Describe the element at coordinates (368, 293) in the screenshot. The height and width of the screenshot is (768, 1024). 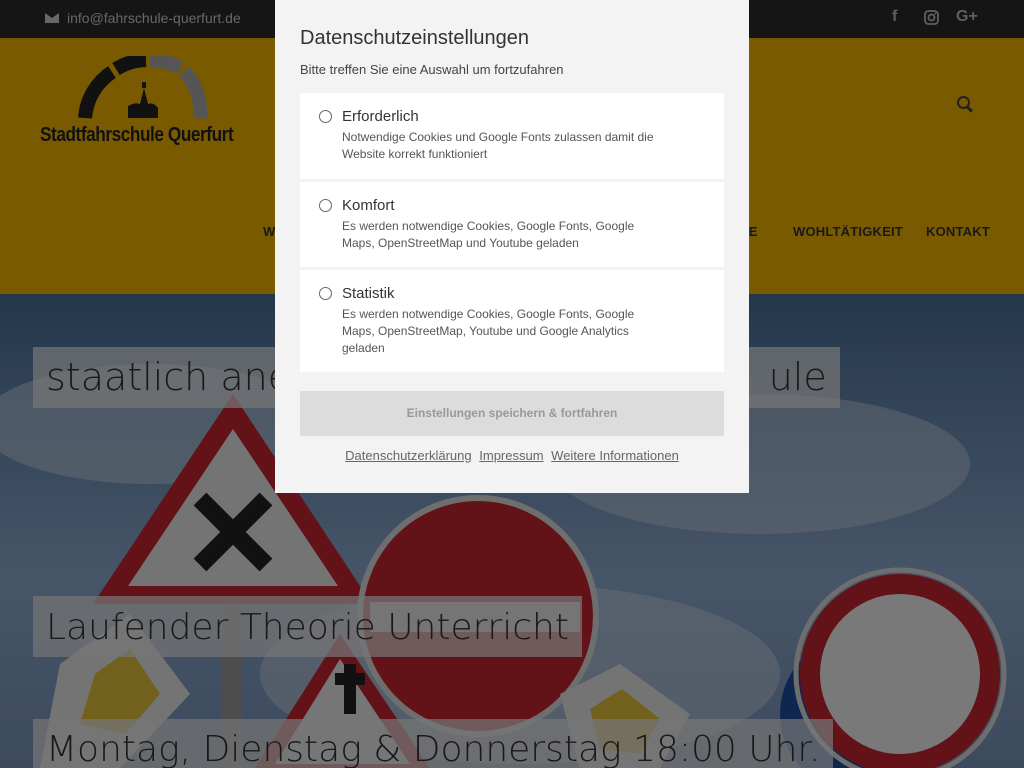
I see `option-label: Statistik` at that location.